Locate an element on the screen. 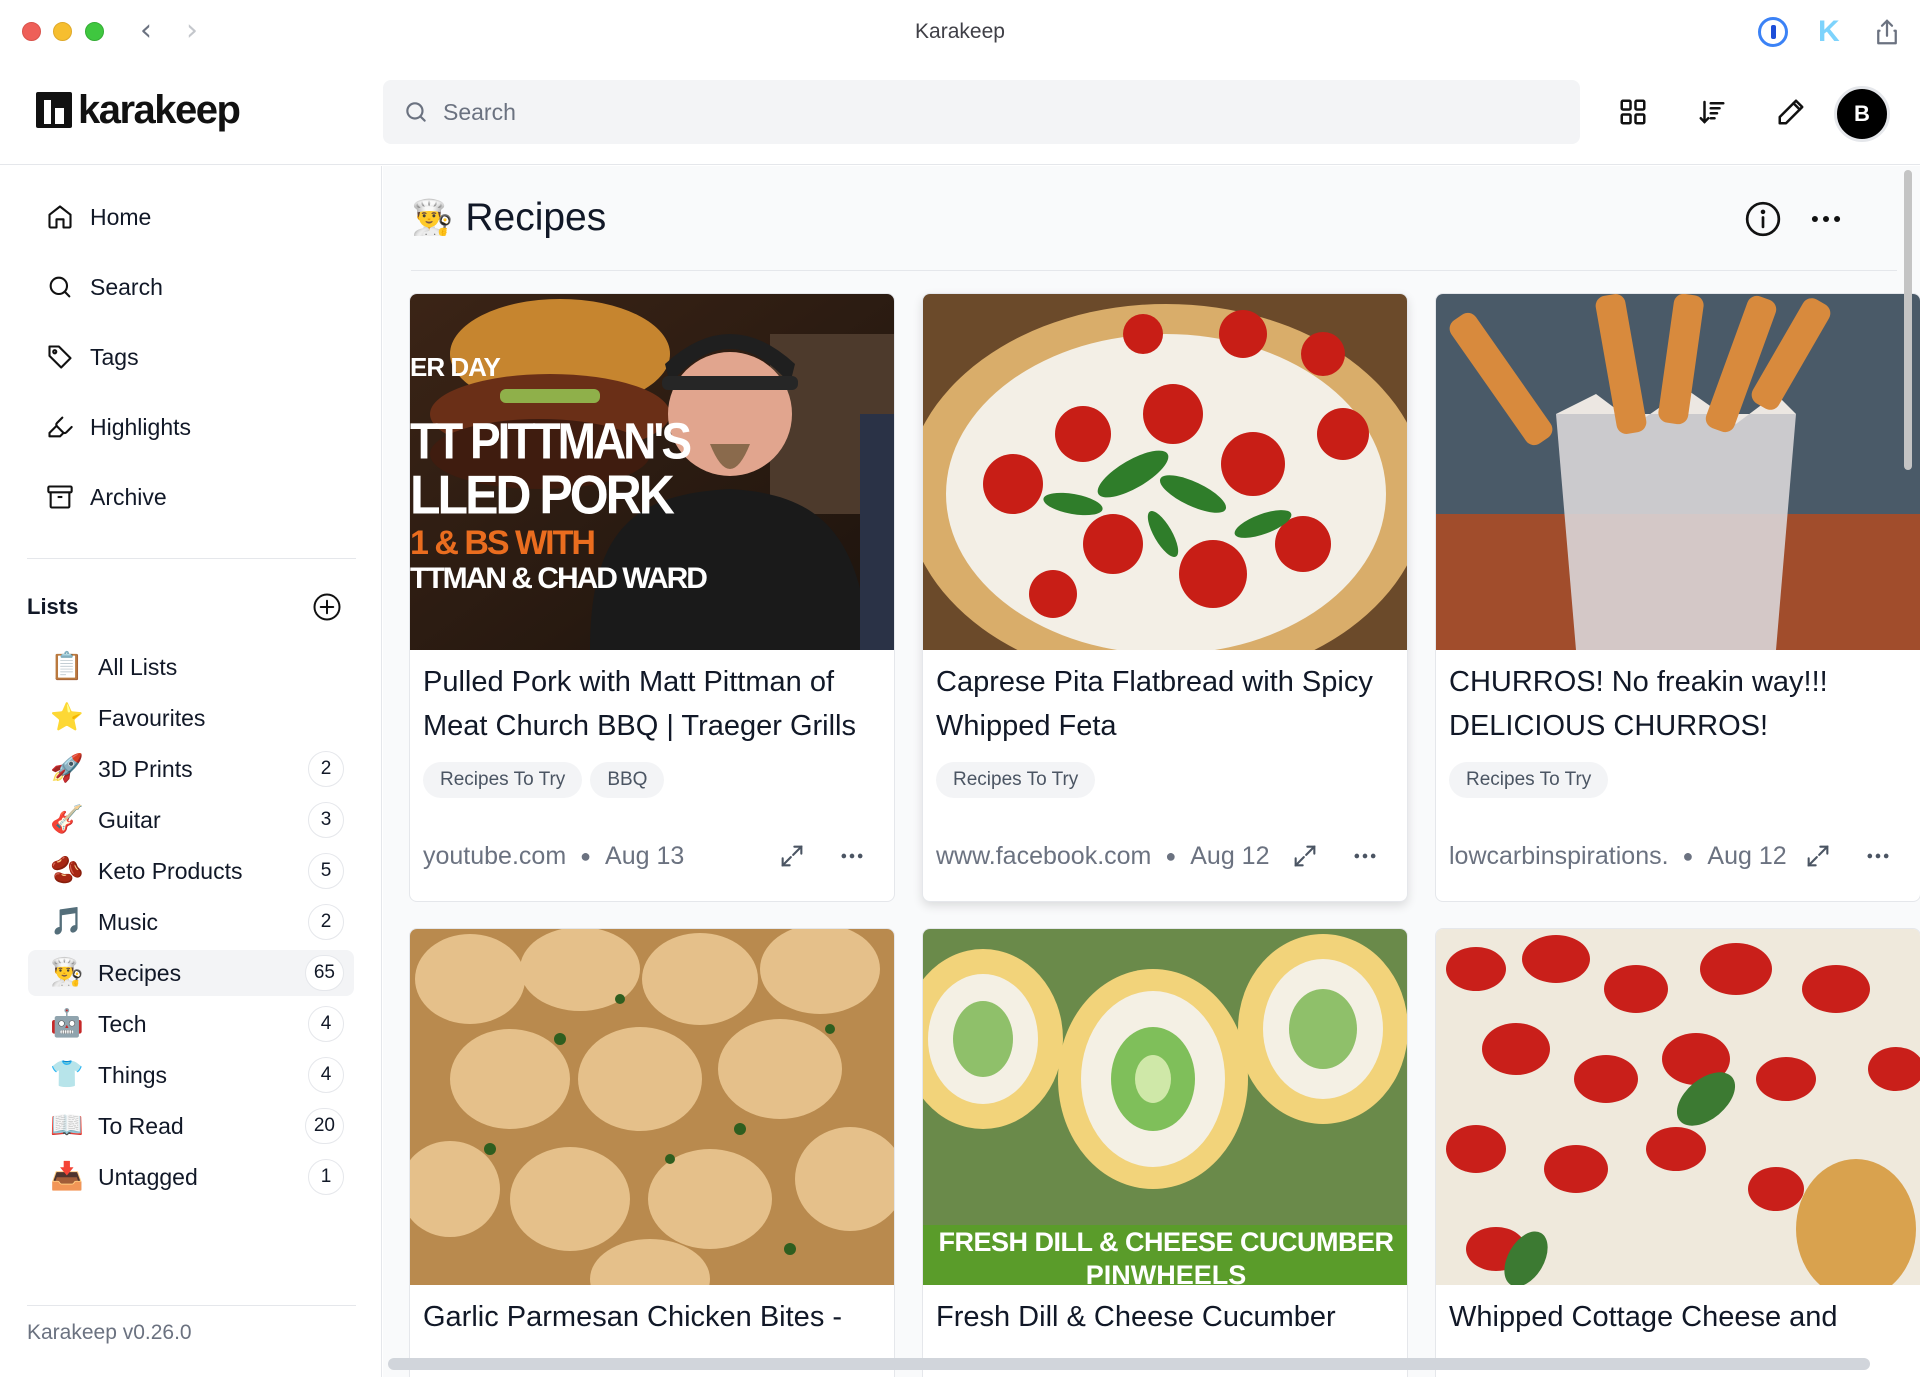  sort-button is located at coordinates (1712, 112).